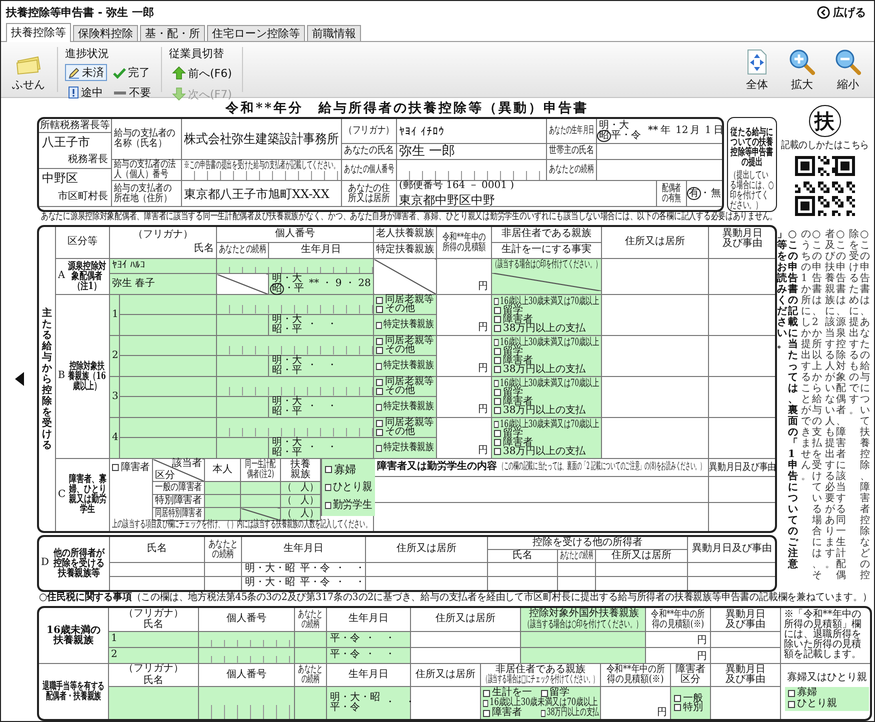 This screenshot has width=875, height=722. What do you see at coordinates (694, 193) in the screenshot?
I see `radio-option: 有` at bounding box center [694, 193].